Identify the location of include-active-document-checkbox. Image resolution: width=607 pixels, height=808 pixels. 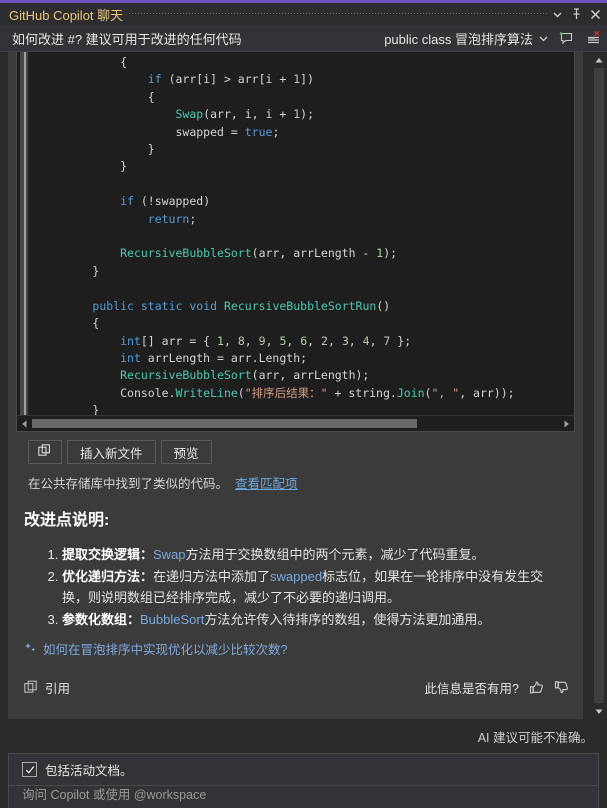
(29, 769).